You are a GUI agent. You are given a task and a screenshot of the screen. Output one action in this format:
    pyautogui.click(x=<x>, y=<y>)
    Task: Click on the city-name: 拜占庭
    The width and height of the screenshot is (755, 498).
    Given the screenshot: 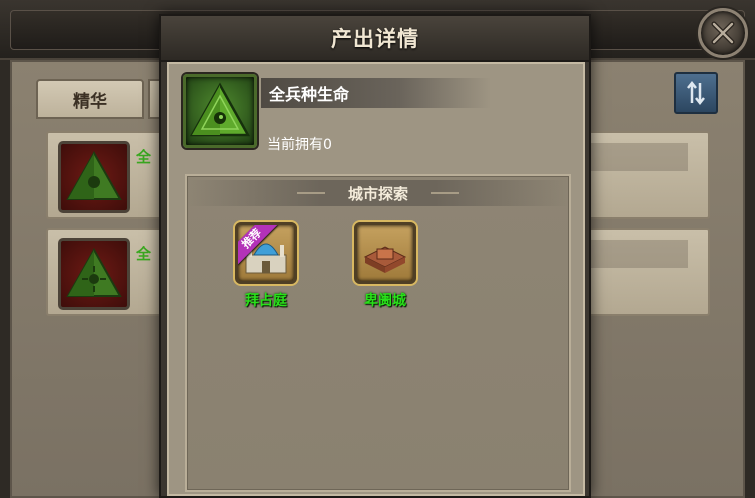 What is the action you would take?
    pyautogui.click(x=266, y=301)
    